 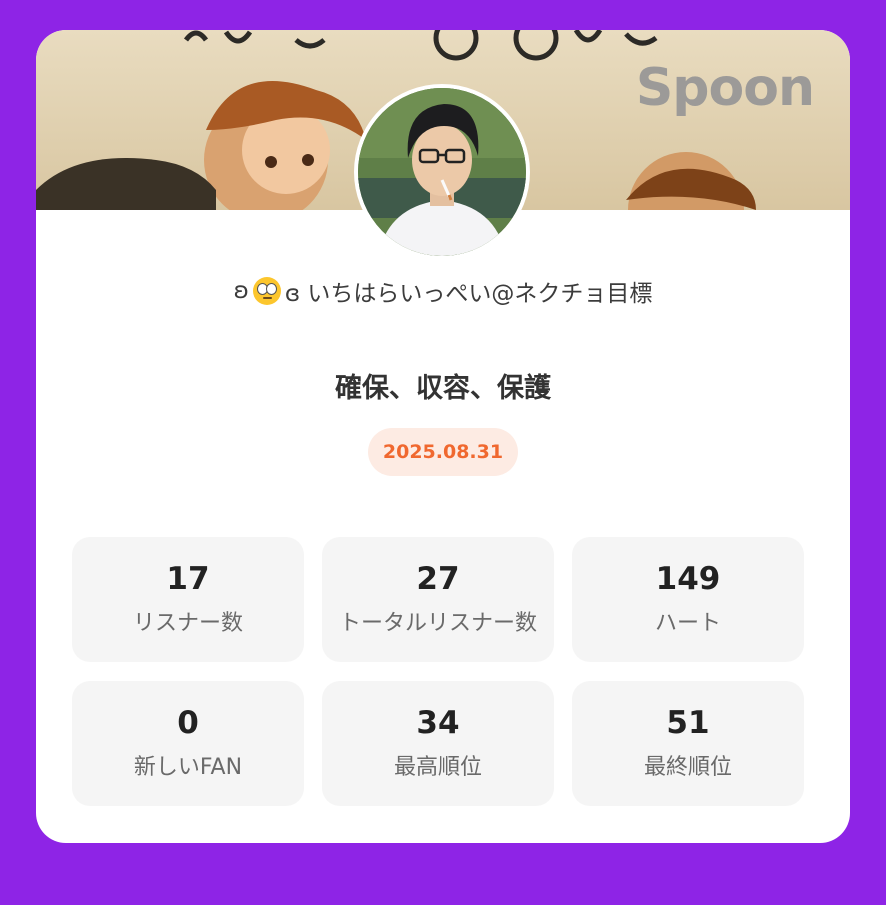 I want to click on stat-label: 新しいFAN, so click(x=188, y=767).